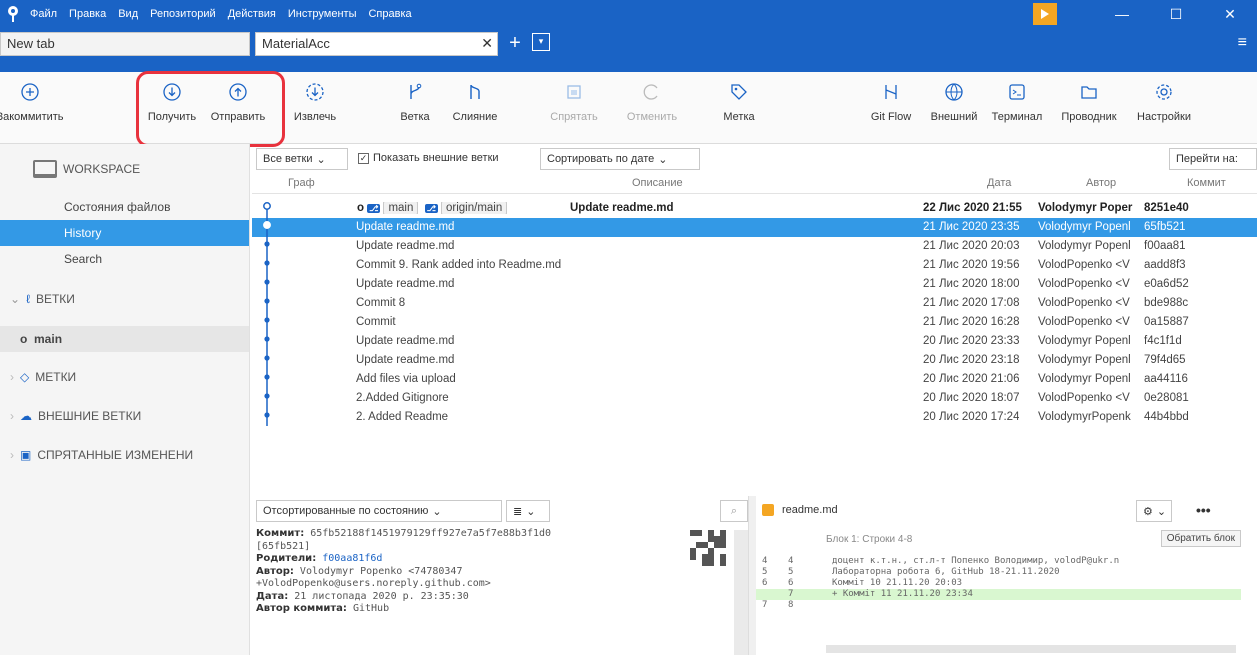  Describe the element at coordinates (428, 158) in the screenshot. I see `show-remote-checkbox: ✓ Показать внешние ветки` at that location.